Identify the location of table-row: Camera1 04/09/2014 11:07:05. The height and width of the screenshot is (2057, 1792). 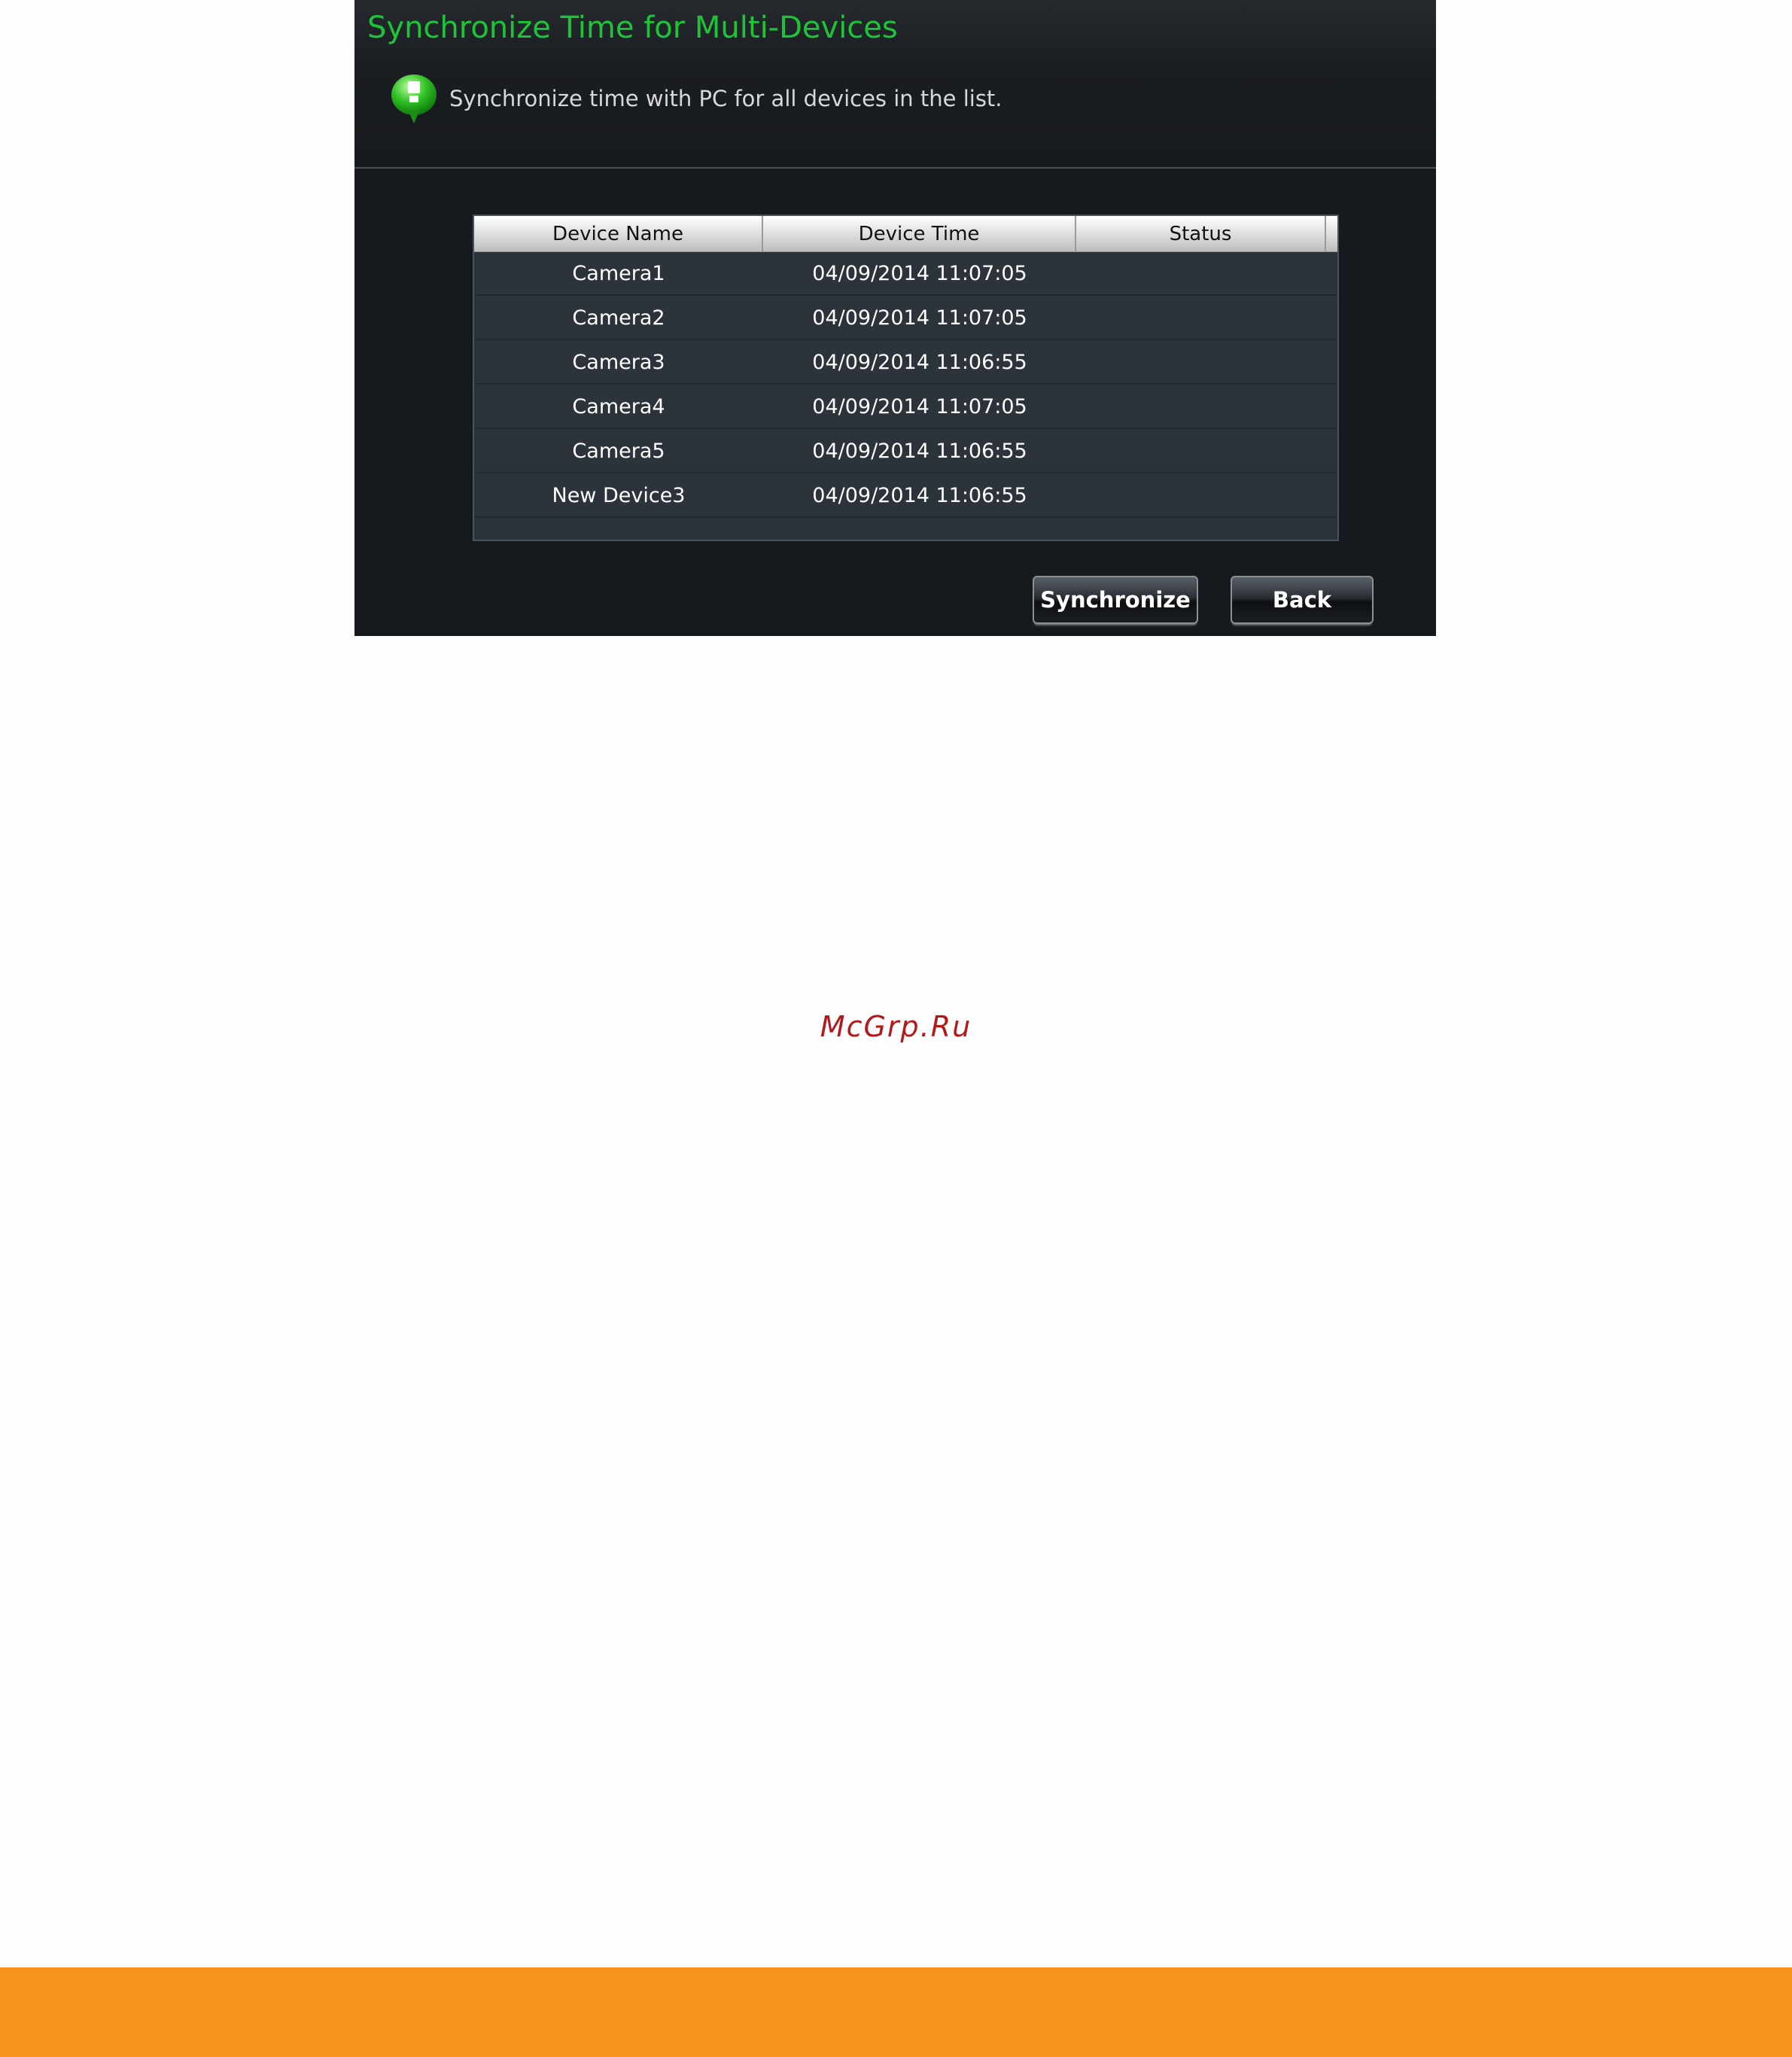
(906, 273).